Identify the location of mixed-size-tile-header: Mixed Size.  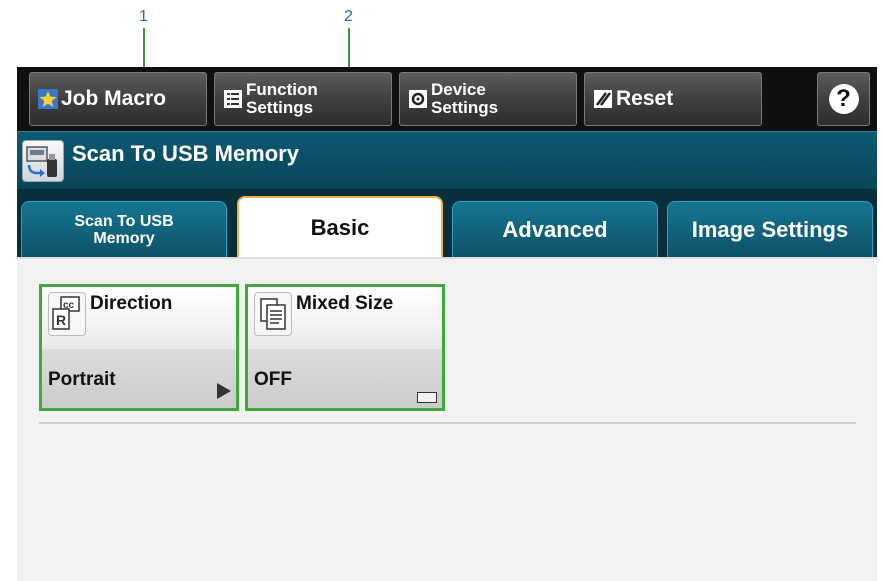
(345, 318).